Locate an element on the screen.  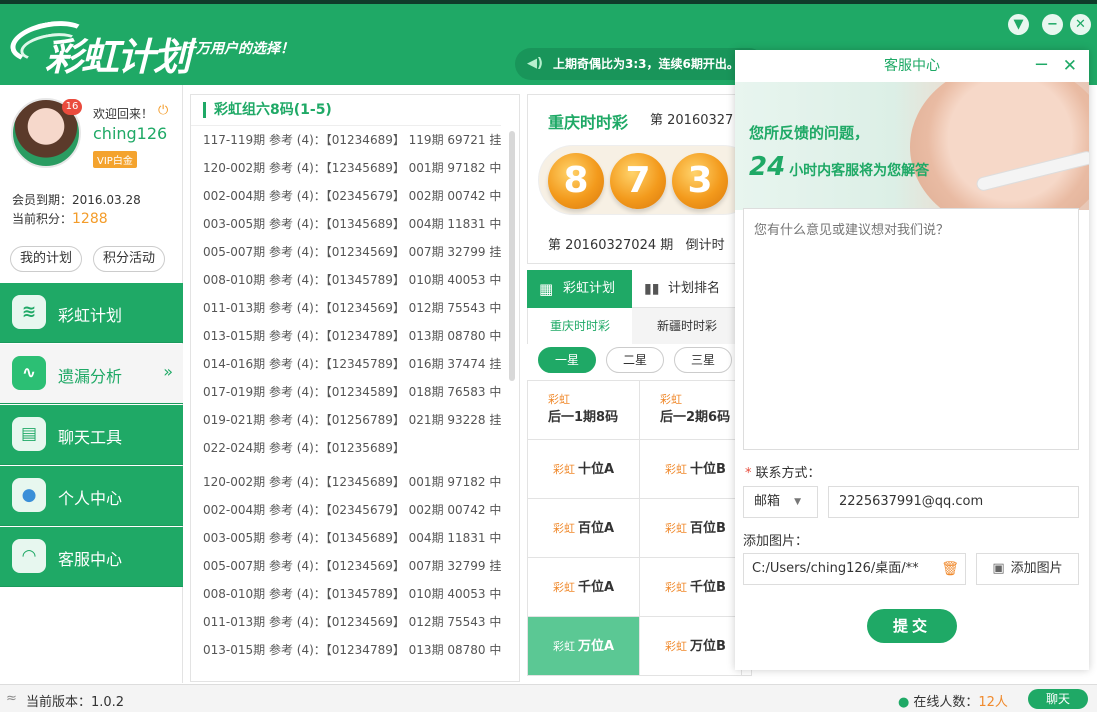
sidebar-item-personal-center: ● 个人中心 is located at coordinates (91, 496).